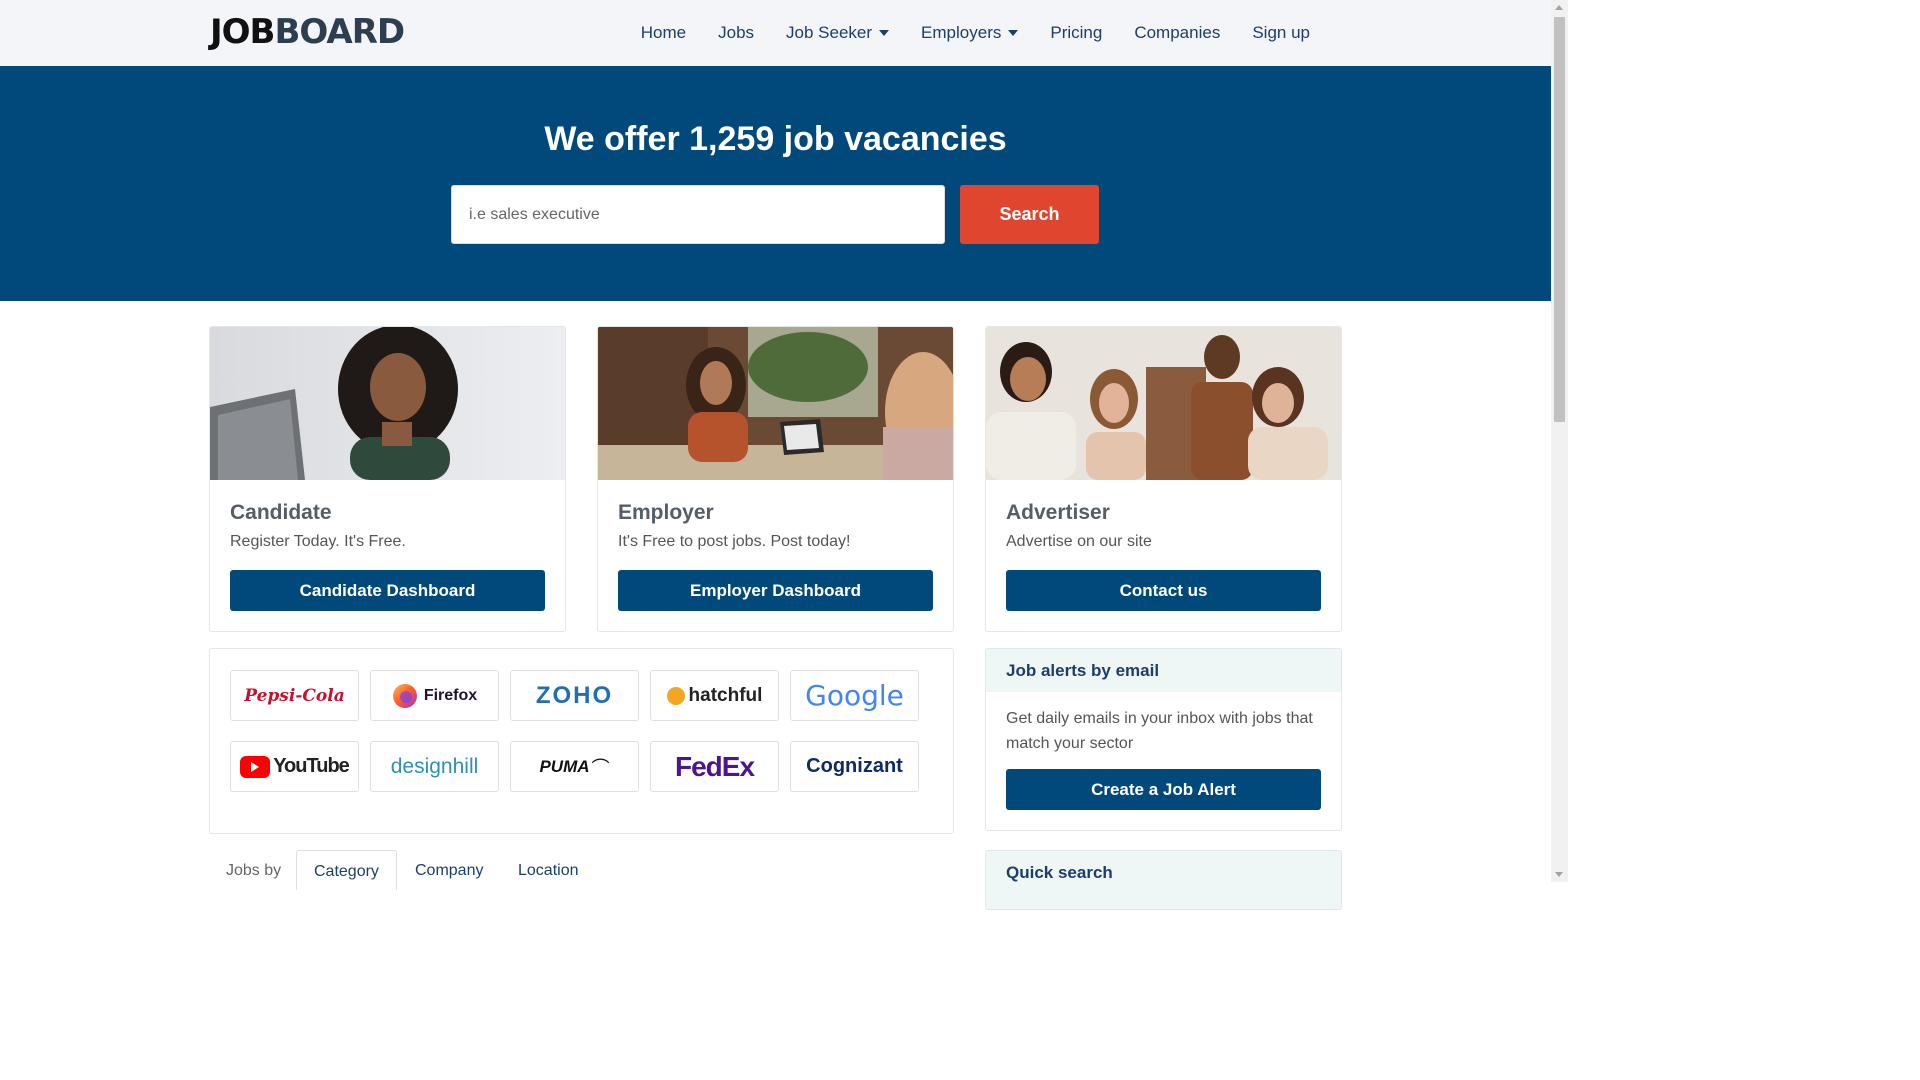 This screenshot has height=1080, width=1920. I want to click on google-logo: Google, so click(854, 695).